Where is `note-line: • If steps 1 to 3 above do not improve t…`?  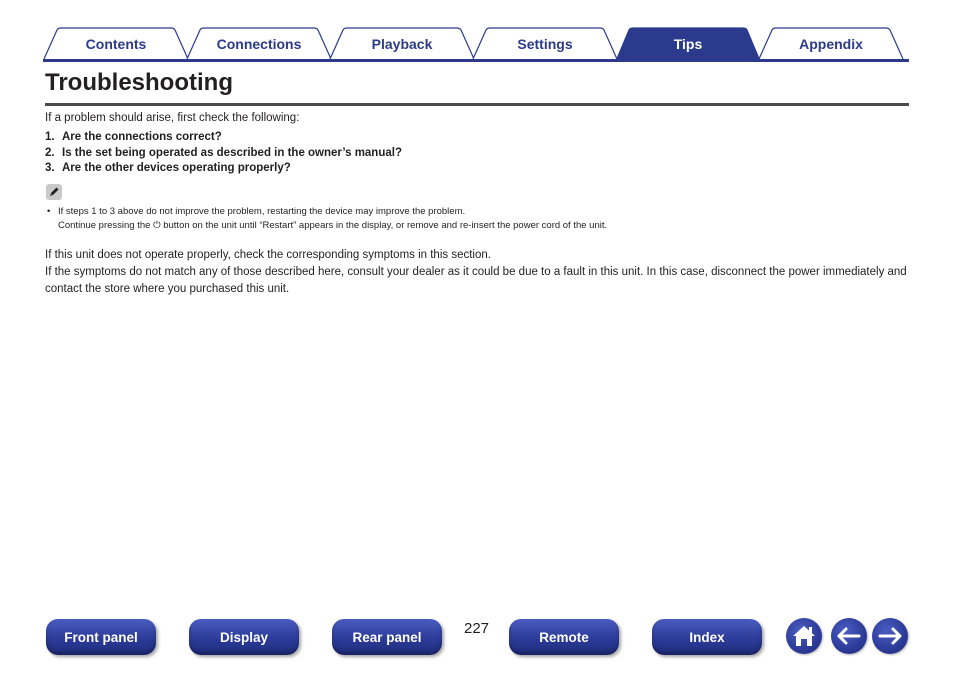
note-line: • If steps 1 to 3 above do not improve t… is located at coordinates (327, 212).